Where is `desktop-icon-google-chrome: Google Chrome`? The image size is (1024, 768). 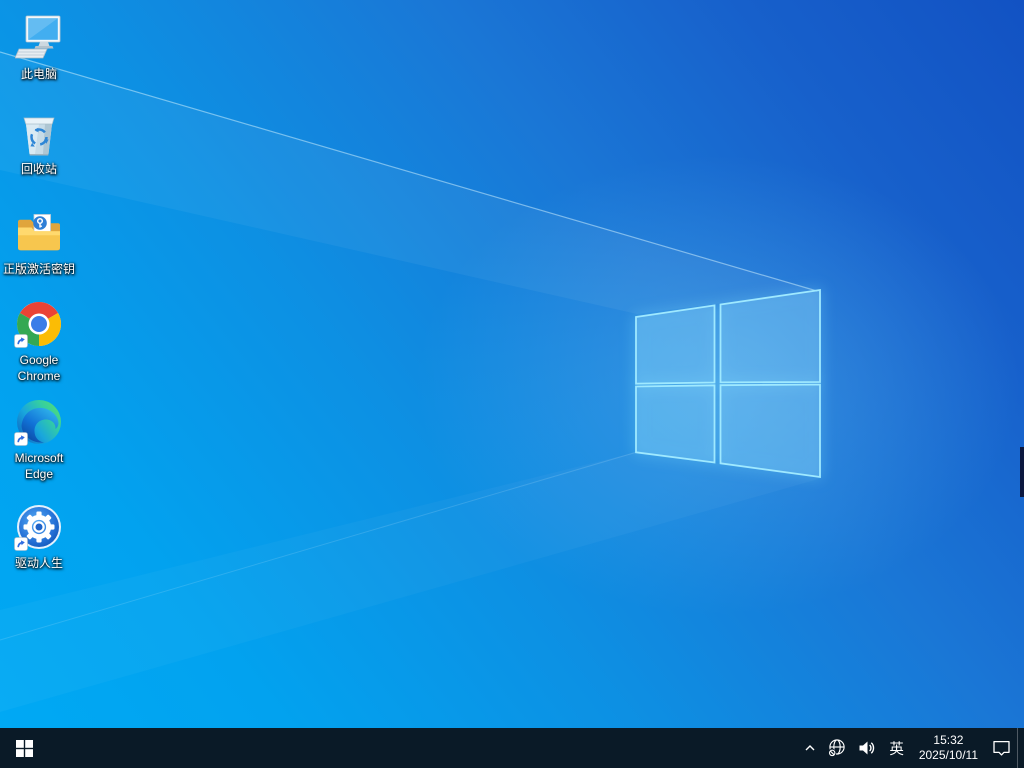 desktop-icon-google-chrome: Google Chrome is located at coordinates (39, 341).